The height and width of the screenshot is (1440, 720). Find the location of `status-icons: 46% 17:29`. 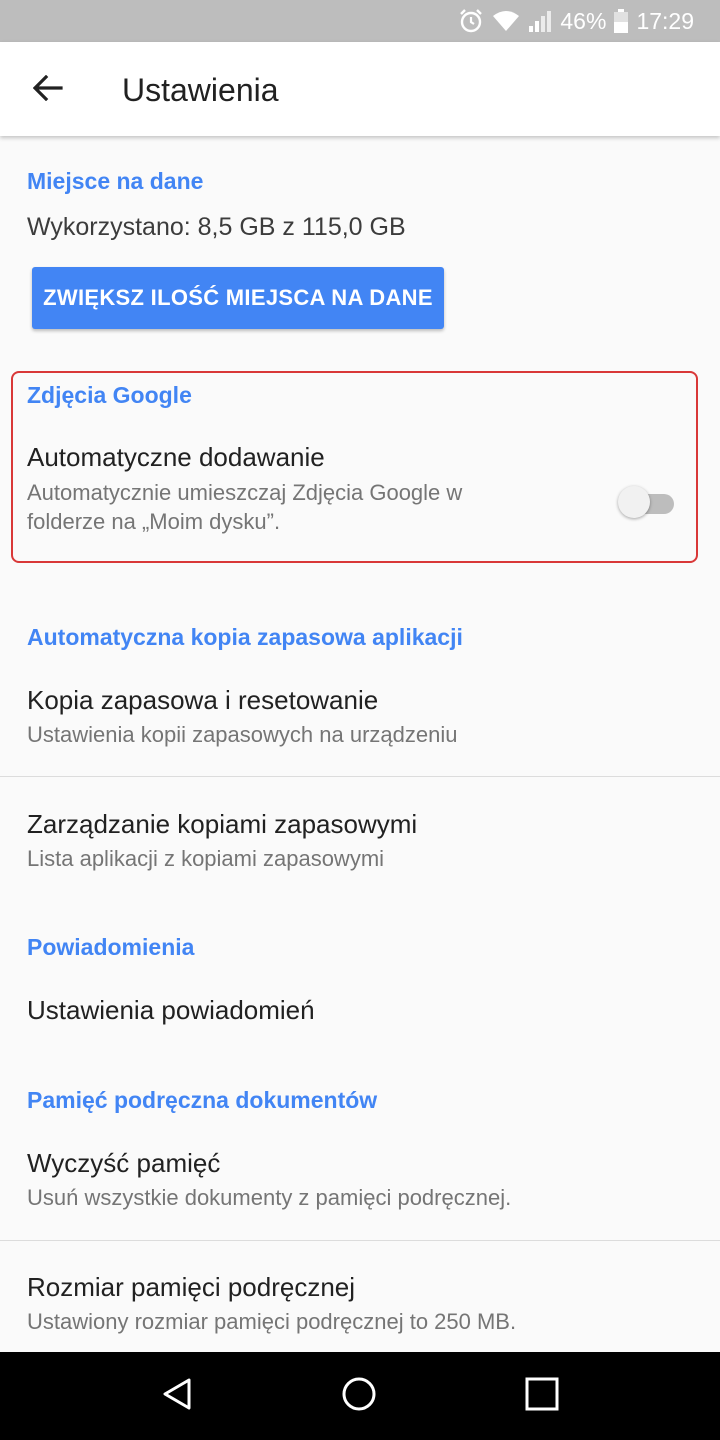

status-icons: 46% 17:29 is located at coordinates (576, 21).